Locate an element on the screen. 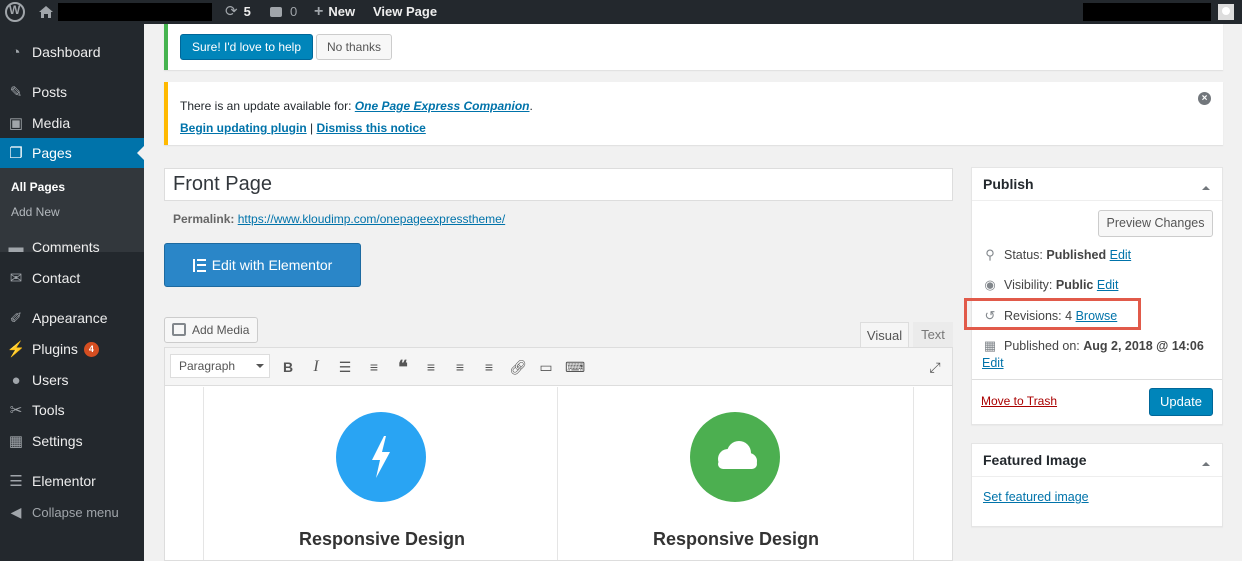 Image resolution: width=1242 pixels, height=561 pixels. publish-box: Publish Preview Changes ⚲ Status is located at coordinates (1097, 296).